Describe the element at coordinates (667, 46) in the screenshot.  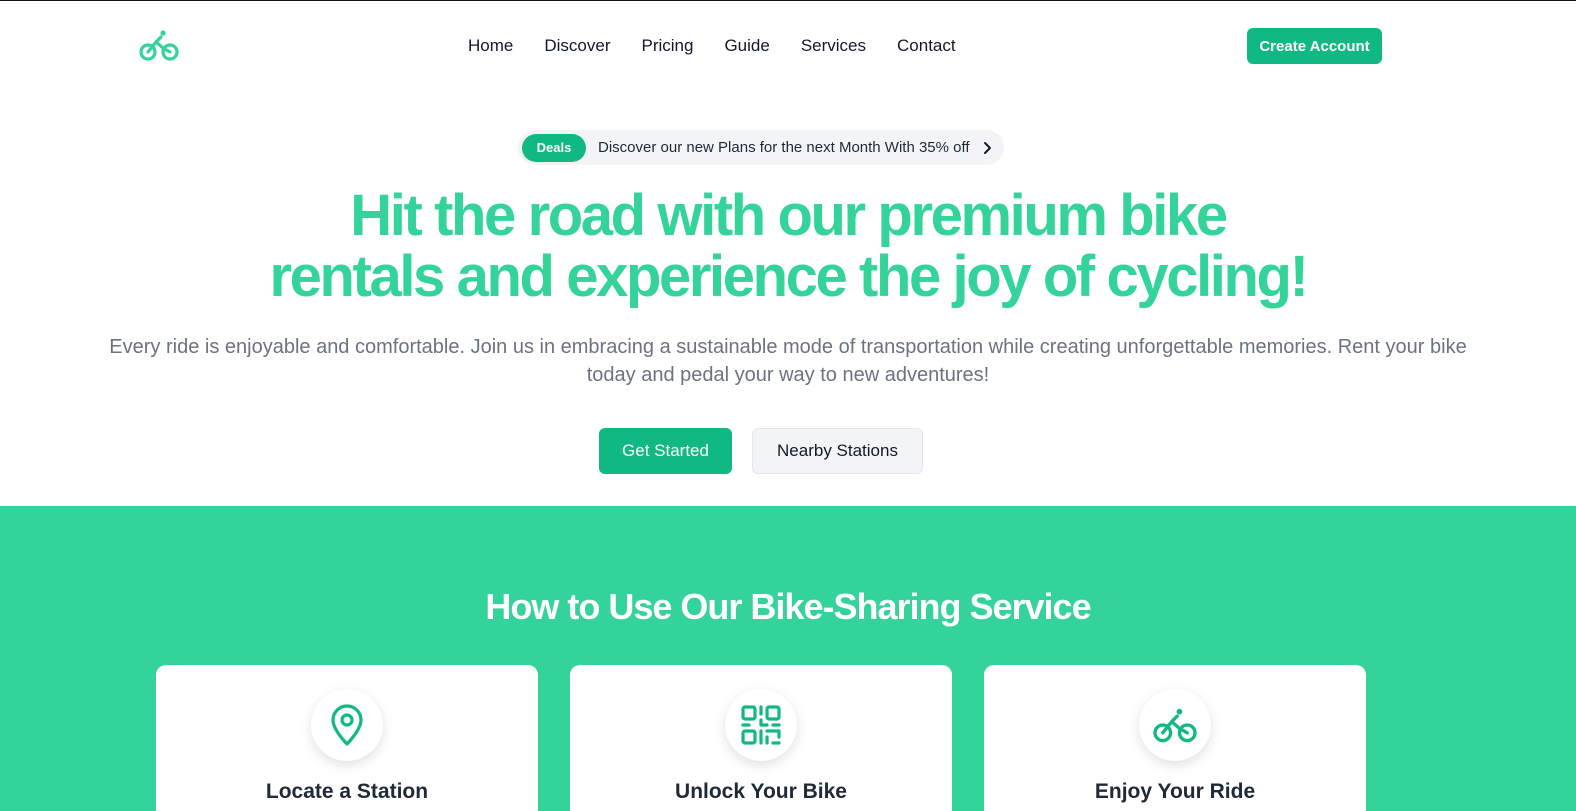
I see `nav-pricing: Pricing` at that location.